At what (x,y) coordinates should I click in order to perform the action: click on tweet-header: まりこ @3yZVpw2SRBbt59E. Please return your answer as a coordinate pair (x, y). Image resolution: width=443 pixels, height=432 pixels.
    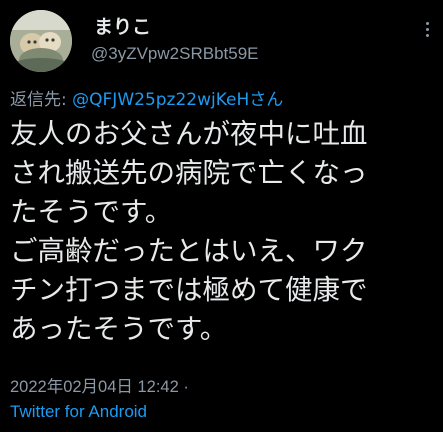
    Looking at the image, I should click on (221, 42).